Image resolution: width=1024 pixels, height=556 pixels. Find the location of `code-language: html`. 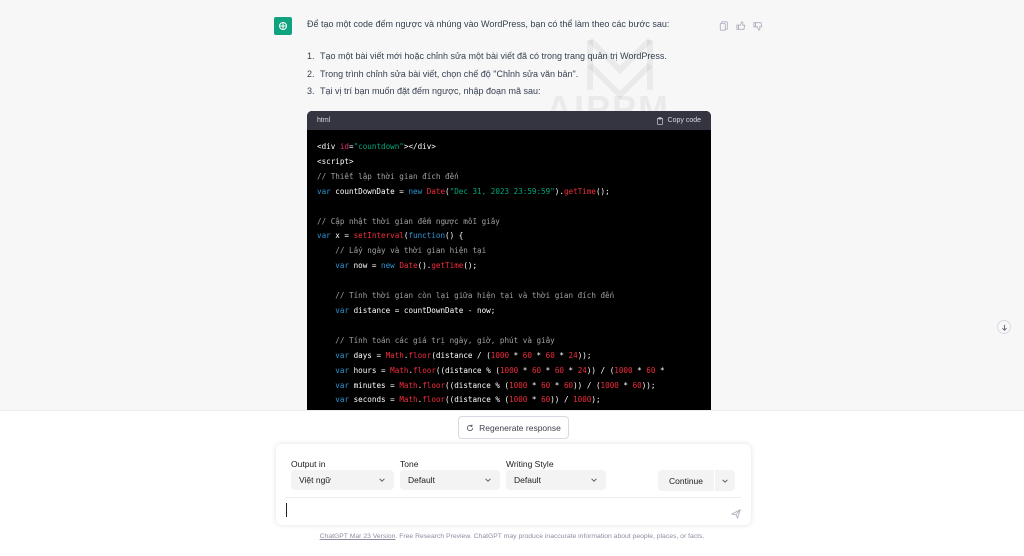

code-language: html is located at coordinates (324, 120).